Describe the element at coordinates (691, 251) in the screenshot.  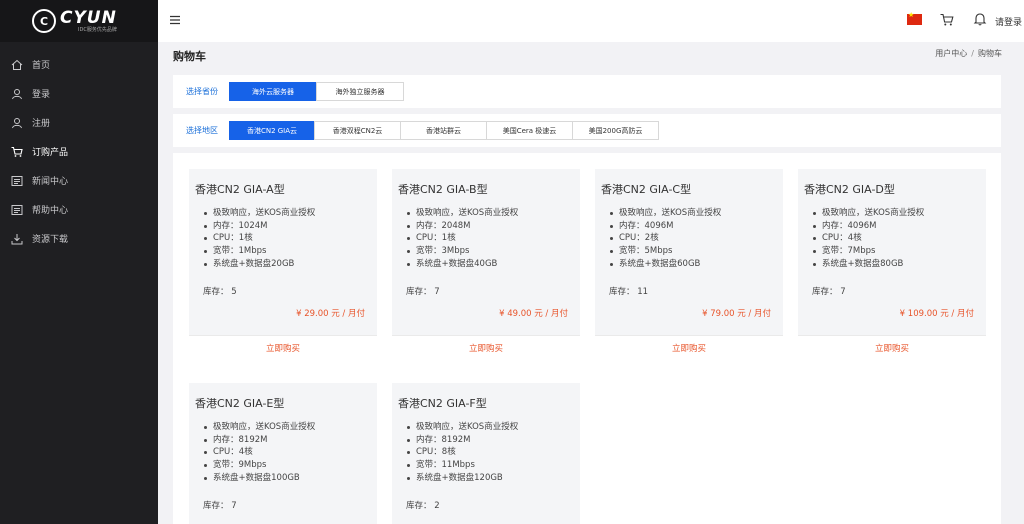
I see `feature-item: 宽带：5Mbps` at that location.